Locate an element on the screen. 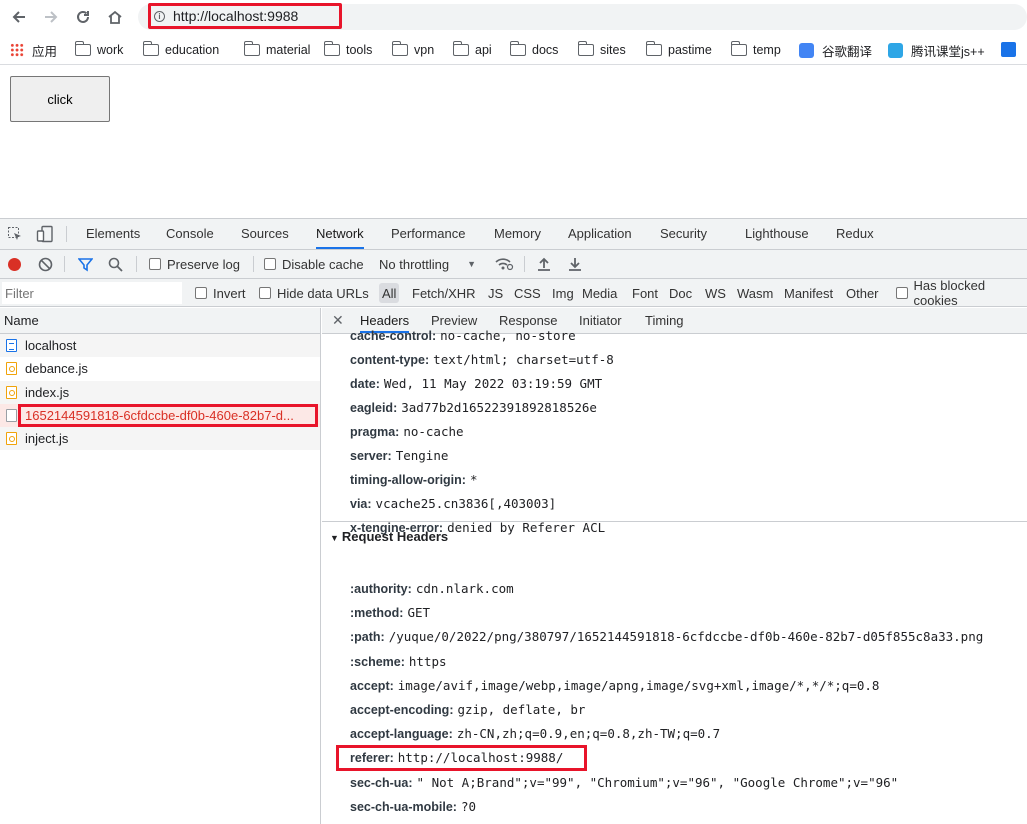 This screenshot has width=1027, height=824. bookmark-0: 应用 is located at coordinates (33, 50).